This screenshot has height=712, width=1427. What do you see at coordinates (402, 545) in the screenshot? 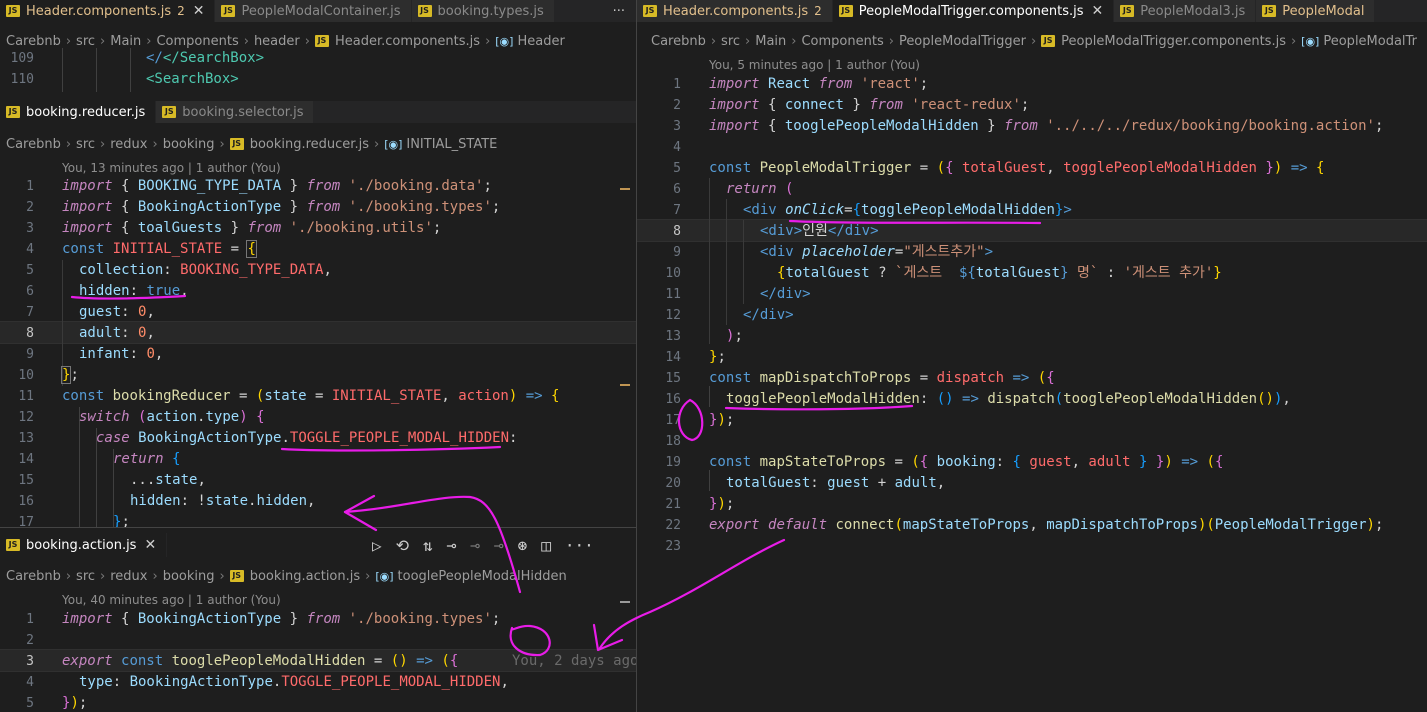
I see `timeline-icon: ⟲` at bounding box center [402, 545].